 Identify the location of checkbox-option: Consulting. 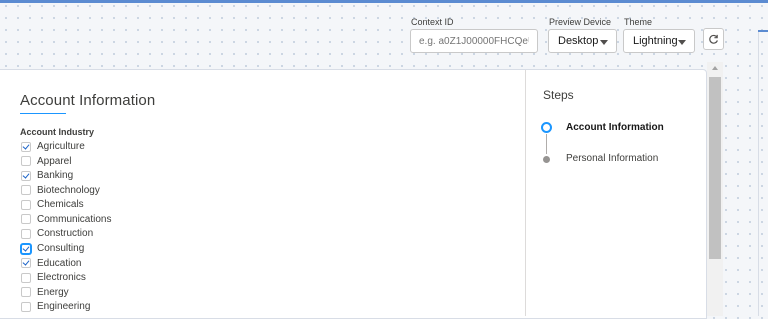
(52, 248).